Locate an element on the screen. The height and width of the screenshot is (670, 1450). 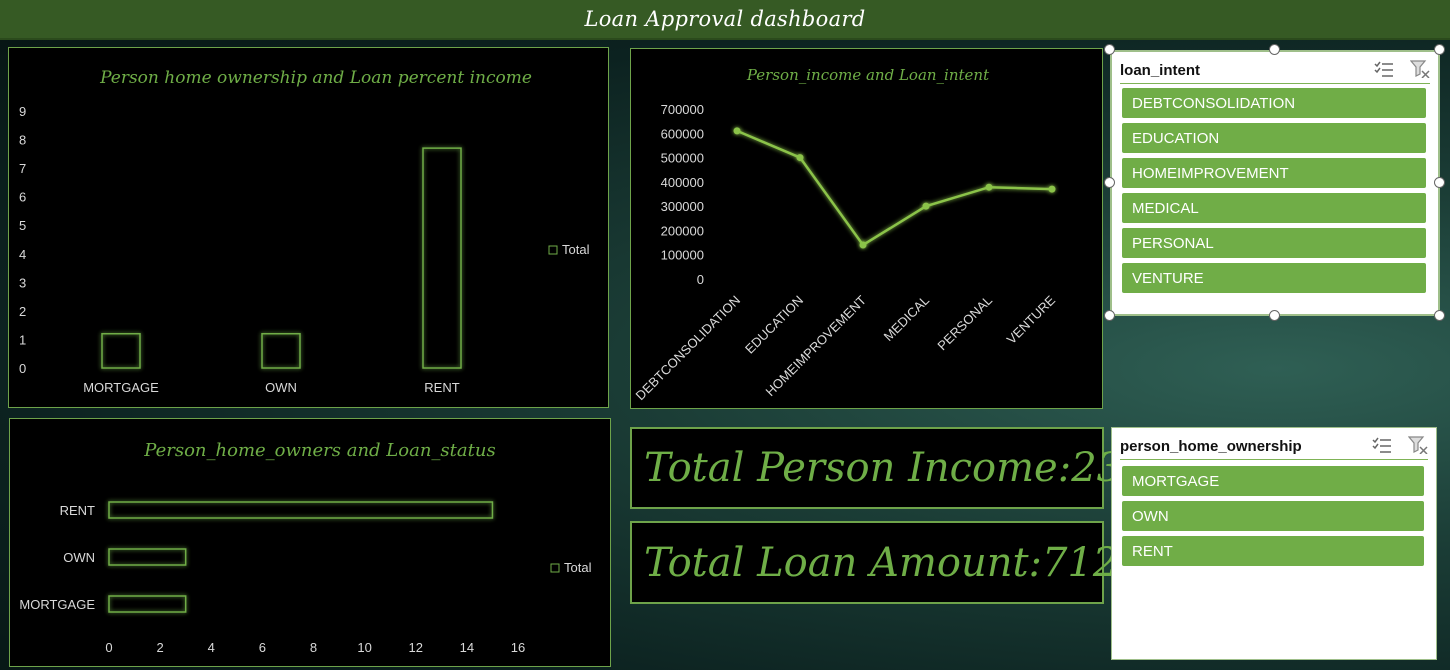
x-category-label: MEDICAL is located at coordinates (906, 318).